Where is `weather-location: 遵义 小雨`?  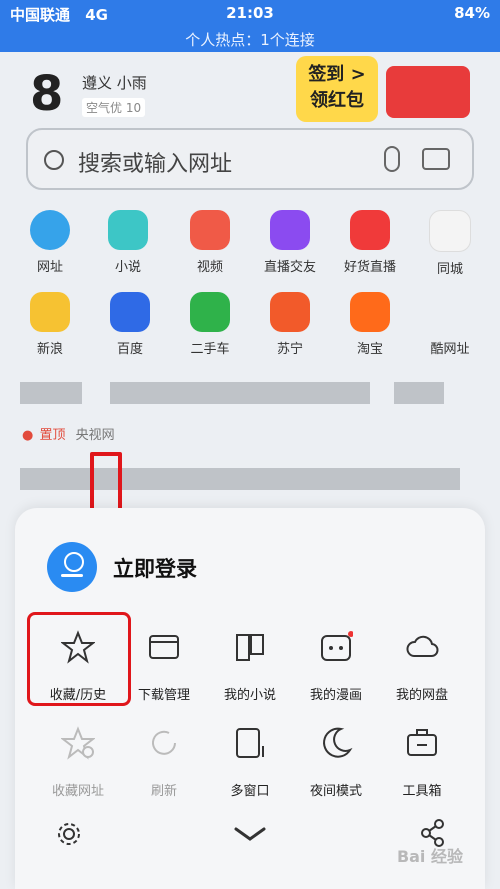
weather-location: 遵义 小雨 is located at coordinates (114, 82).